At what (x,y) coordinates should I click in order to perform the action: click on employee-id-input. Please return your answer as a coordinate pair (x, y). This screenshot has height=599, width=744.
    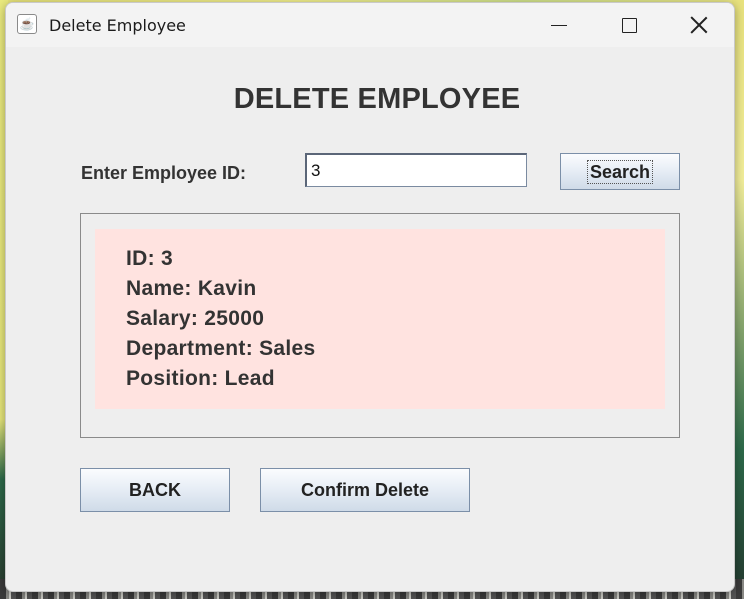
    Looking at the image, I should click on (416, 170).